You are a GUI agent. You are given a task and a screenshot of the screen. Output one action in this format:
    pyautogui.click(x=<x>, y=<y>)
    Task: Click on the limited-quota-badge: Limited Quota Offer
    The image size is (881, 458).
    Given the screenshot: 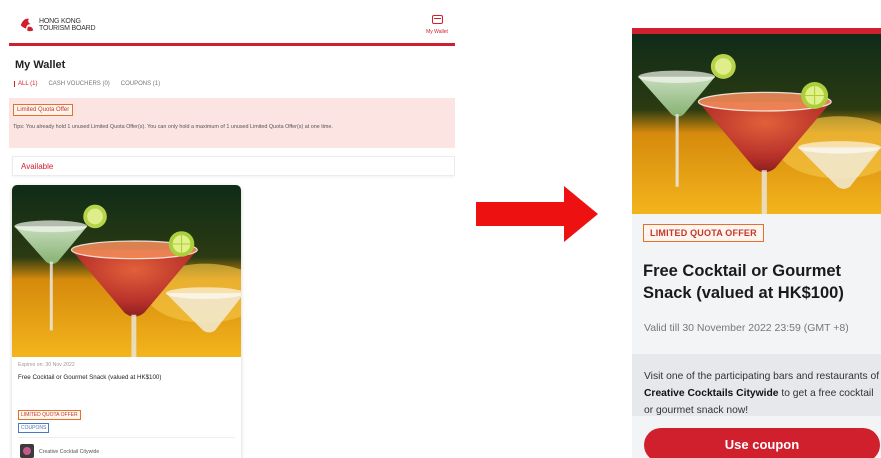 What is the action you would take?
    pyautogui.click(x=43, y=110)
    